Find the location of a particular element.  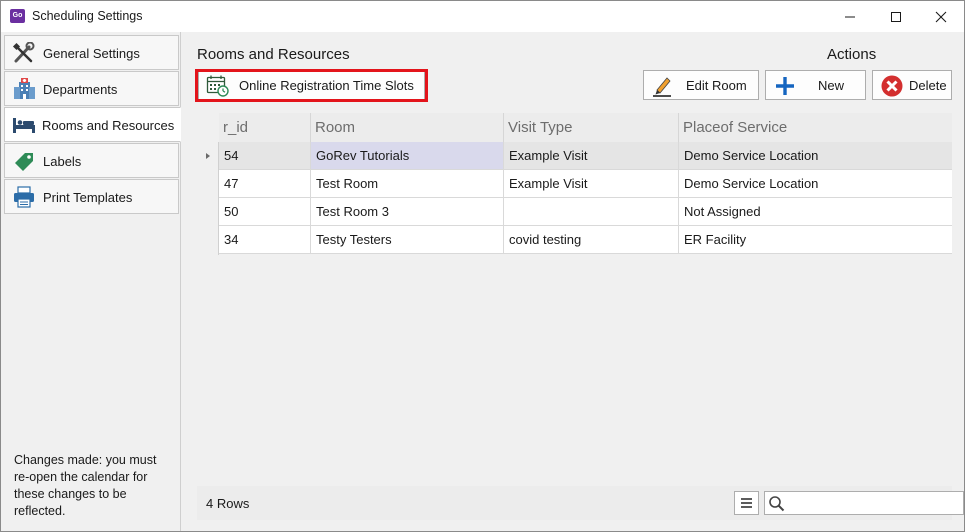

online-registration-time-slots-button: Online Registration Time Slots is located at coordinates (311, 85).